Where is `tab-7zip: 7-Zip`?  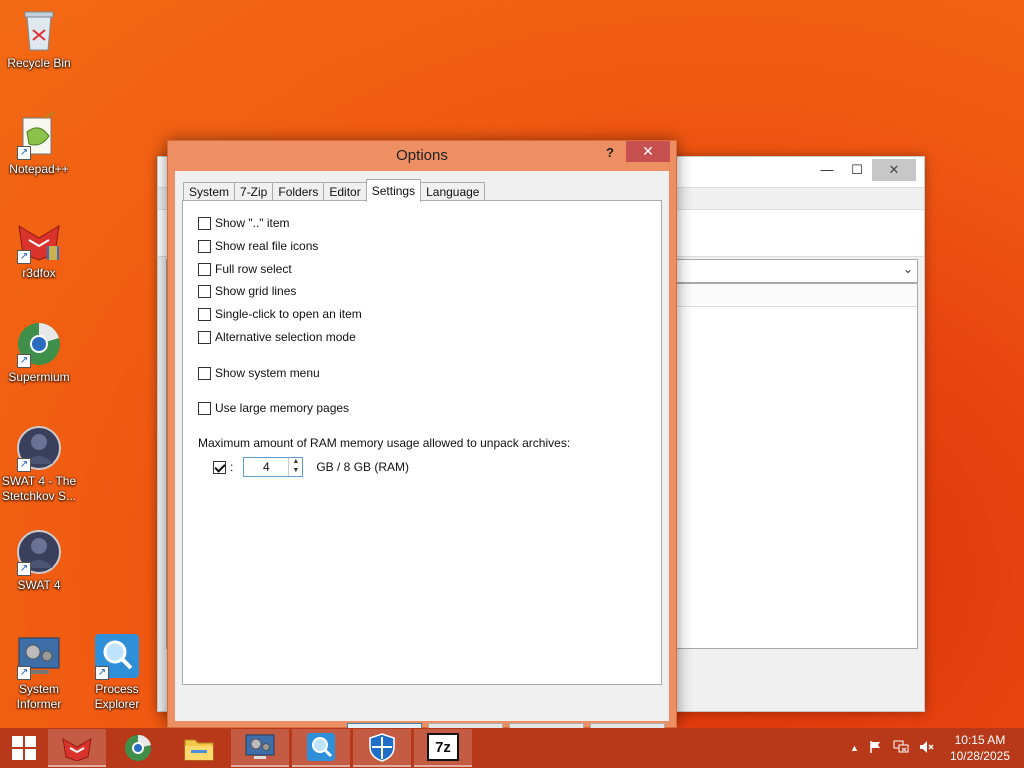 tab-7zip: 7-Zip is located at coordinates (254, 192).